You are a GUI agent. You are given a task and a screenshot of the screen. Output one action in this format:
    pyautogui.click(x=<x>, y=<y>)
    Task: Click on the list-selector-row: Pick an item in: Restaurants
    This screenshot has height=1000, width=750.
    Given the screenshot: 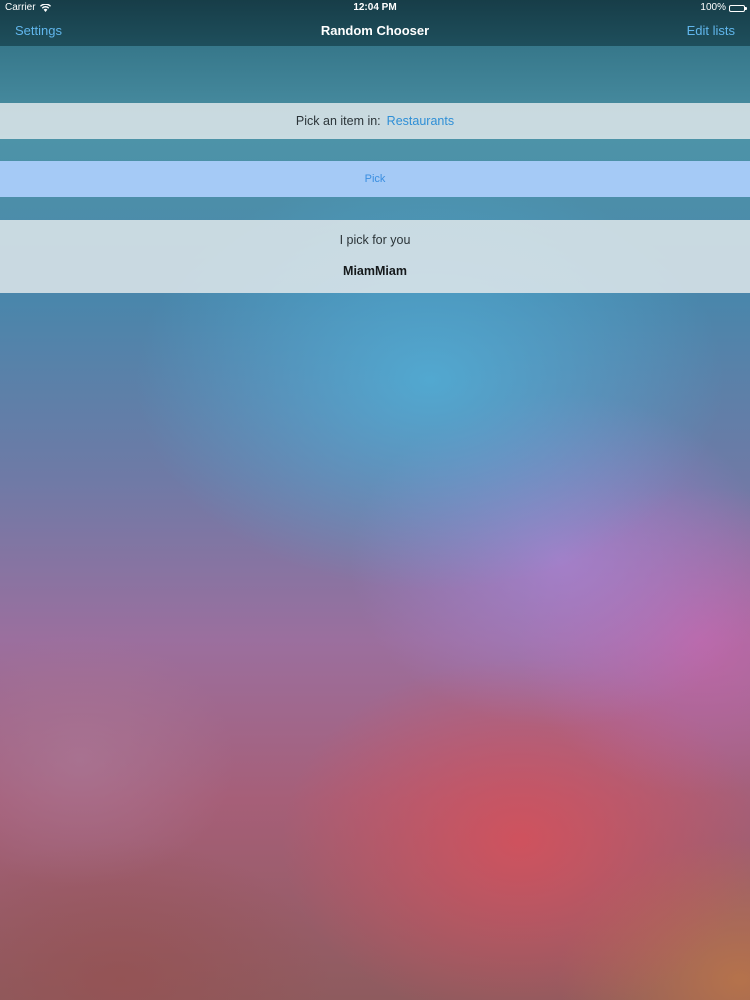 What is the action you would take?
    pyautogui.click(x=375, y=121)
    